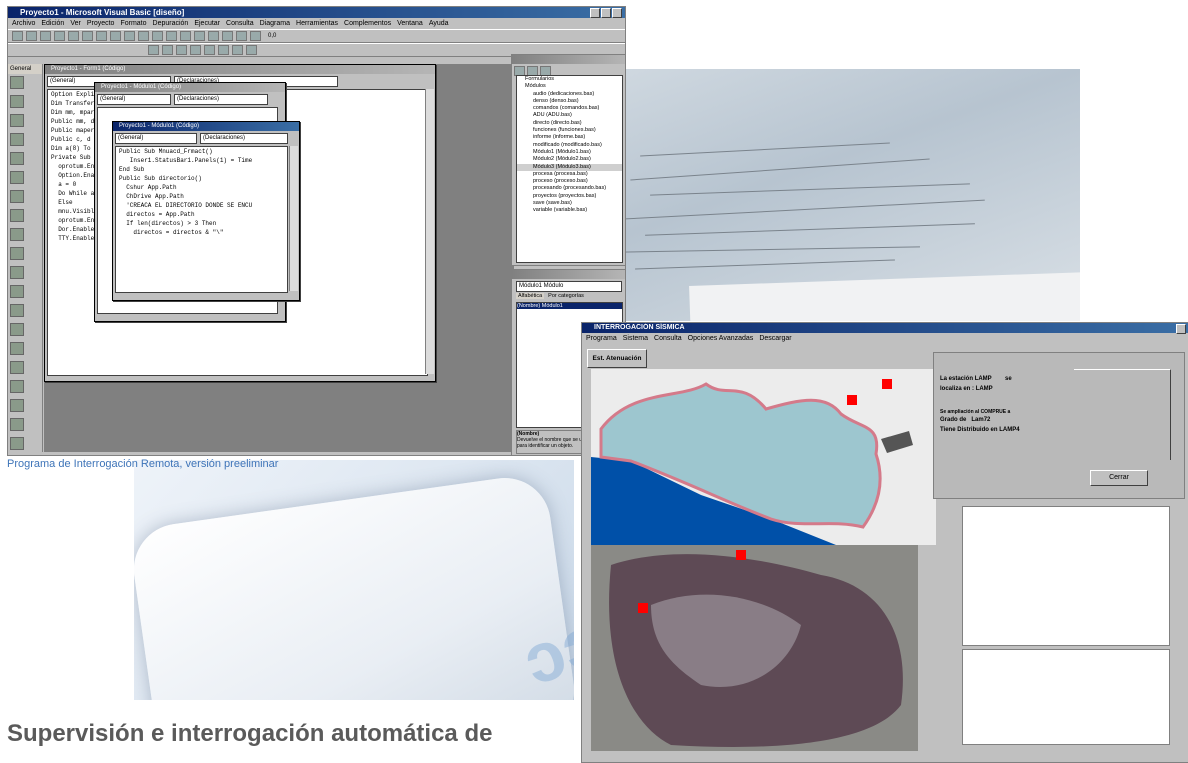  What do you see at coordinates (199, 36) in the screenshot?
I see `project-explorer-icon` at bounding box center [199, 36].